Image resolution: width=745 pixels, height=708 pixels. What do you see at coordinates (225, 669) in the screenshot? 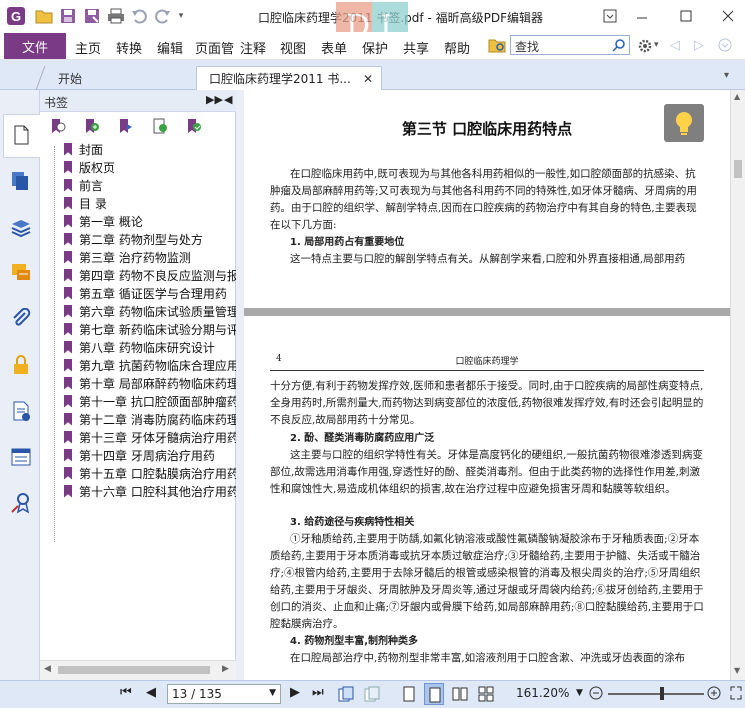
I see `scroll-right-icon: ▶` at bounding box center [225, 669].